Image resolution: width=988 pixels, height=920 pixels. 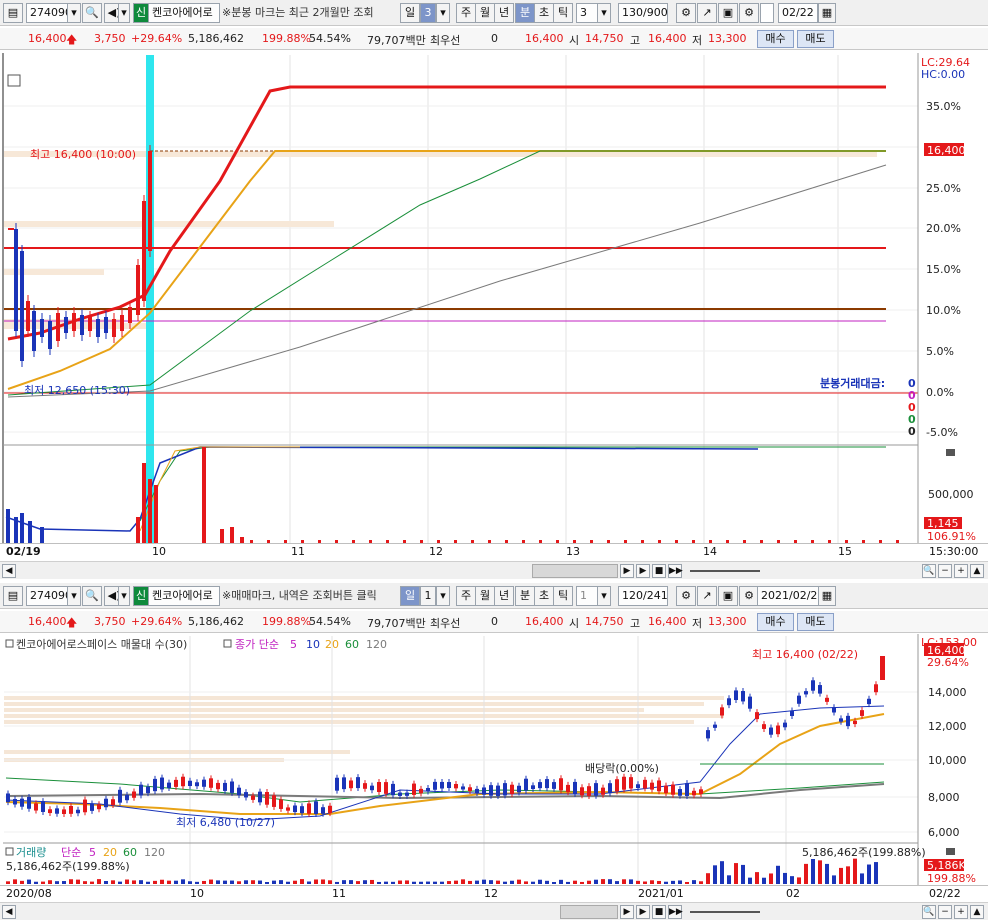 I want to click on ask-price: 16,400, so click(x=544, y=38).